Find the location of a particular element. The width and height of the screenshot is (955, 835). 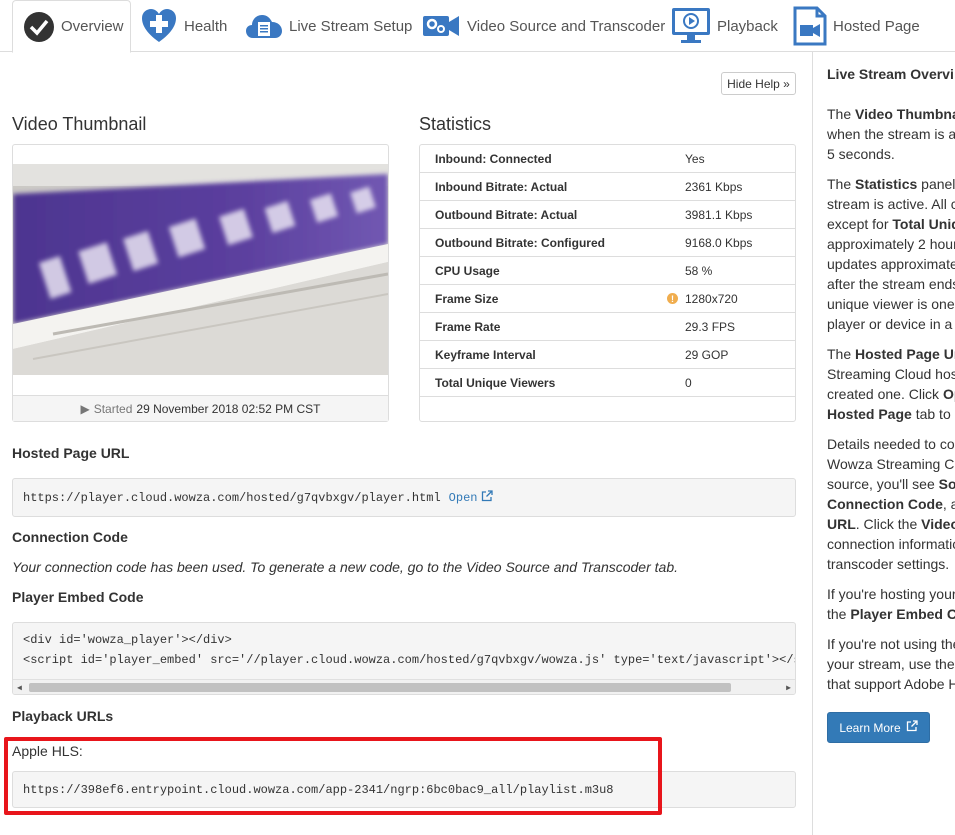

table-row: Frame Rate 29.3 FPS is located at coordinates (607, 327).